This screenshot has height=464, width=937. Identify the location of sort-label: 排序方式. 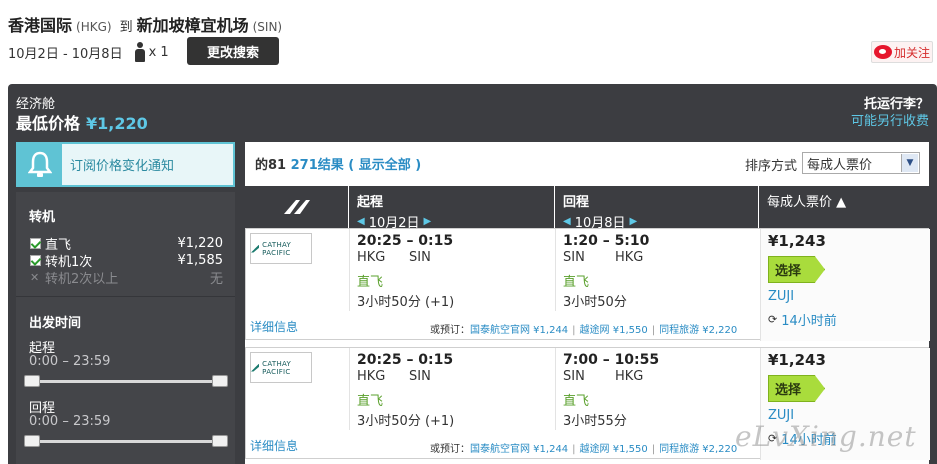
(771, 166).